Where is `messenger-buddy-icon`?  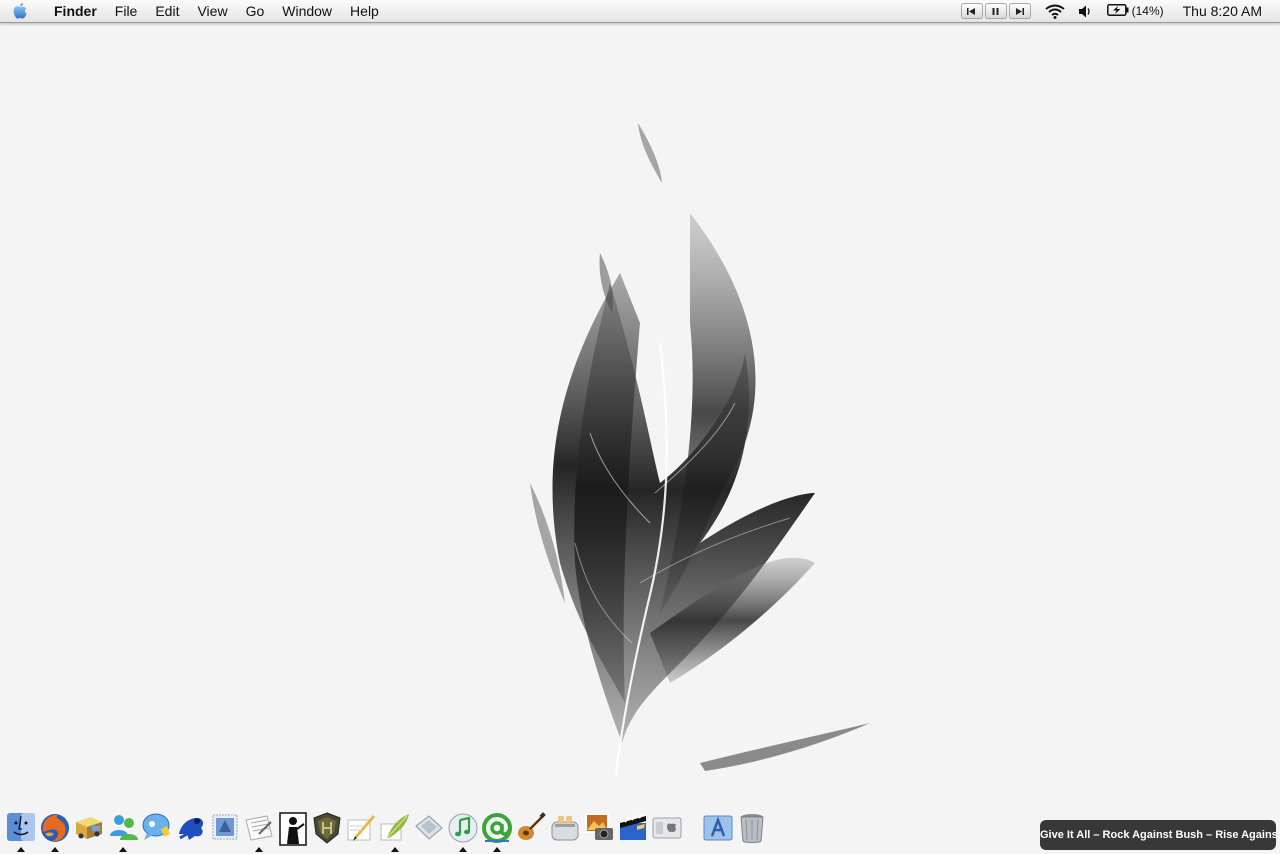 messenger-buddy-icon is located at coordinates (124, 827).